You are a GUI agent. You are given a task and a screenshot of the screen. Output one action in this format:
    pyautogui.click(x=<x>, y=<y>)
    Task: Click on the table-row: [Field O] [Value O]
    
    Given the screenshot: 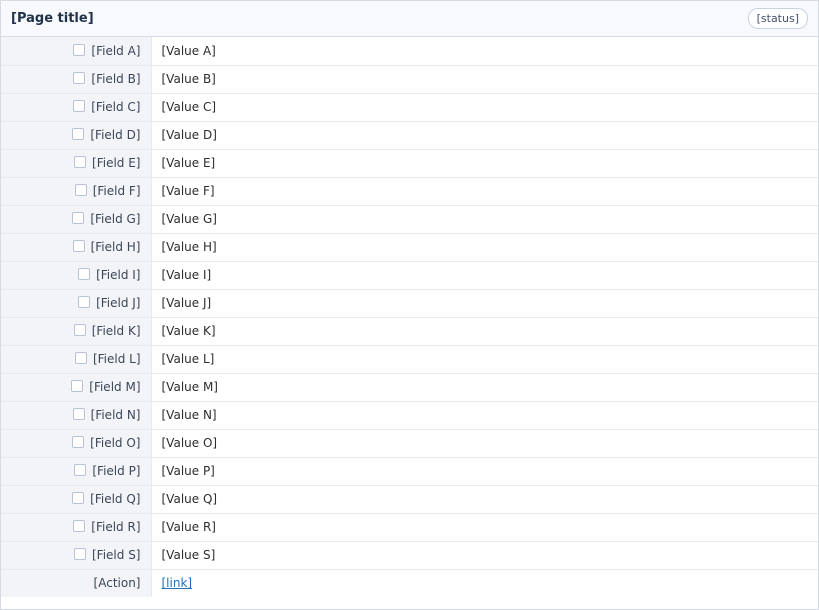 What is the action you would take?
    pyautogui.click(x=409, y=442)
    